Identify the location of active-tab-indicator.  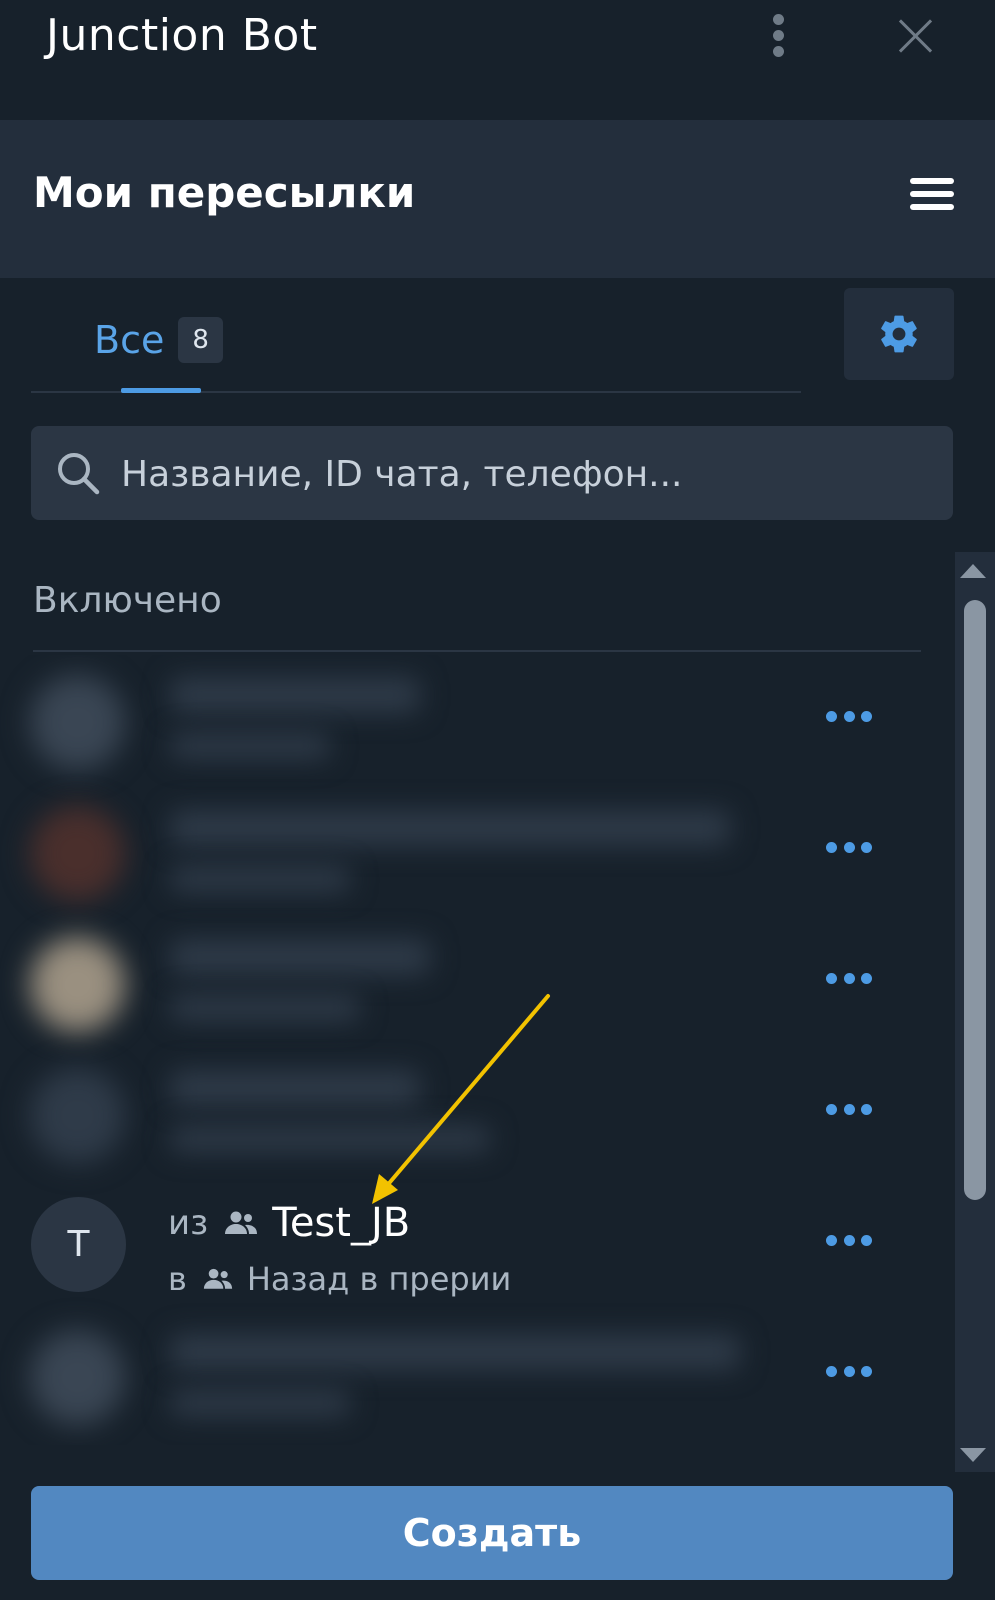
(161, 390).